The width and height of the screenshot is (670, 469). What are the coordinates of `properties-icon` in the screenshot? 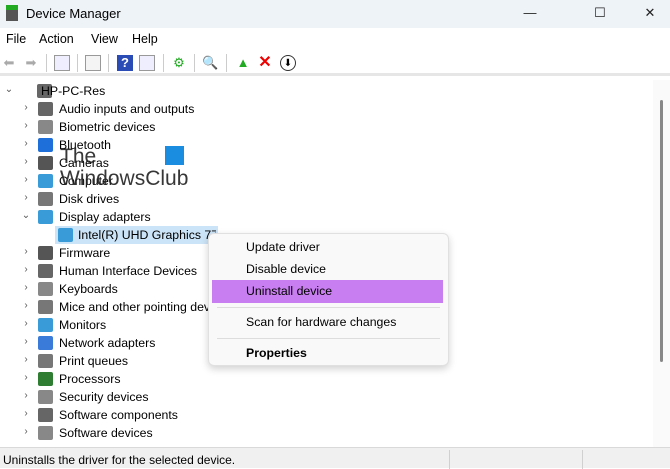 It's located at (93, 63).